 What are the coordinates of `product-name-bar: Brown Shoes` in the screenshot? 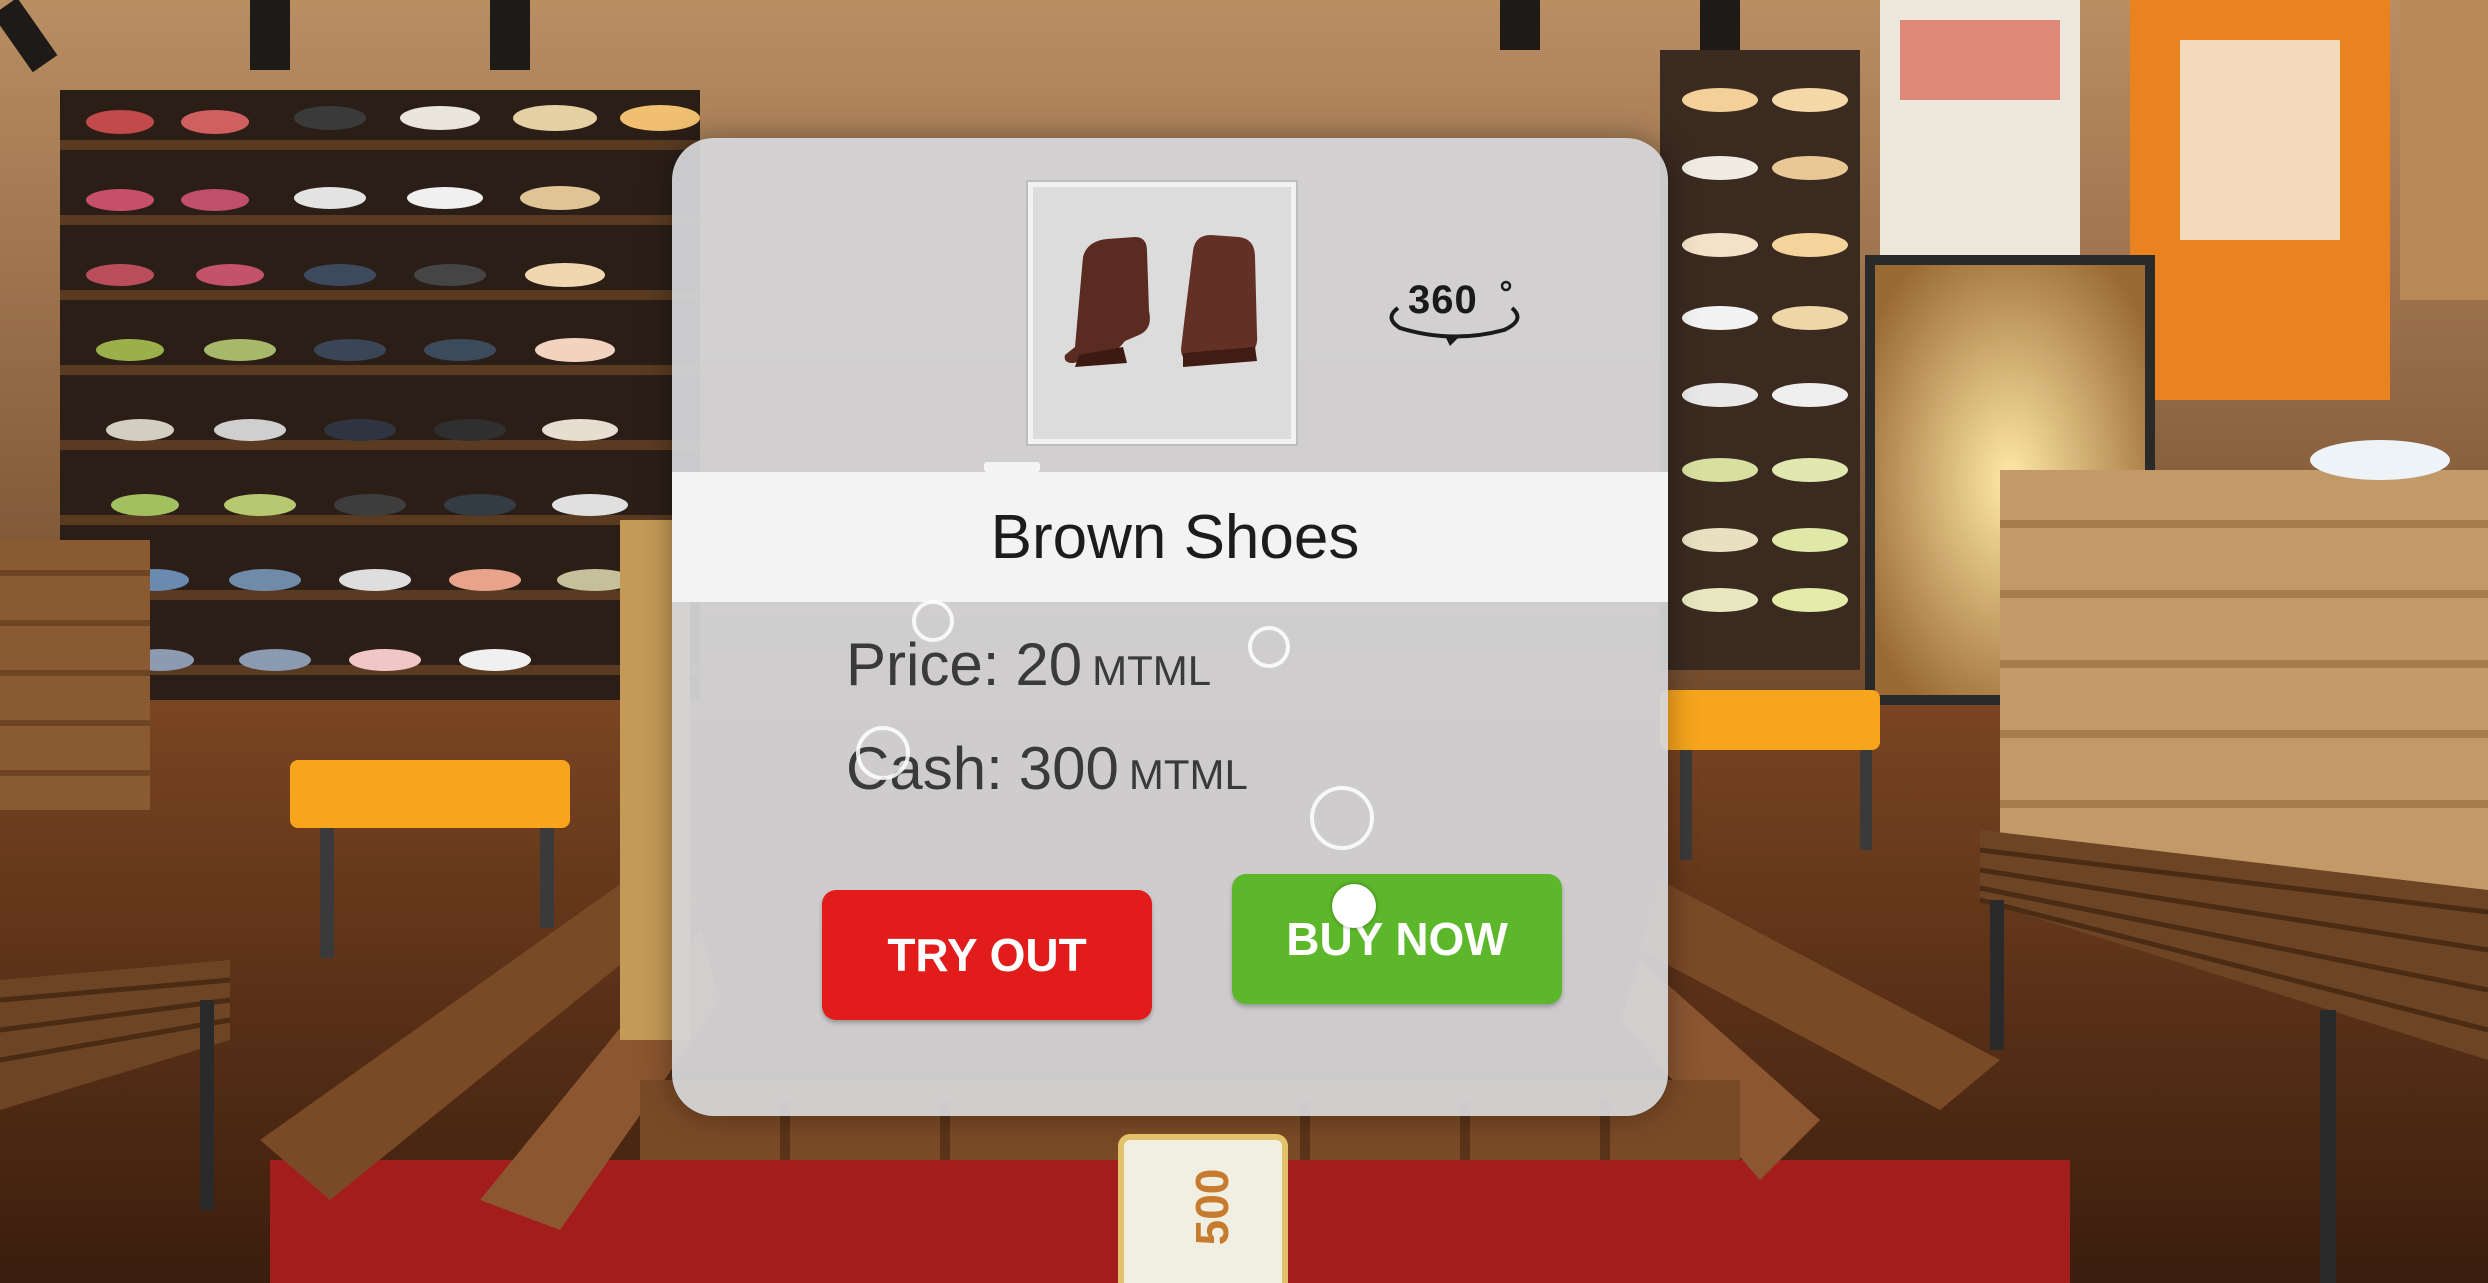 It's located at (1170, 537).